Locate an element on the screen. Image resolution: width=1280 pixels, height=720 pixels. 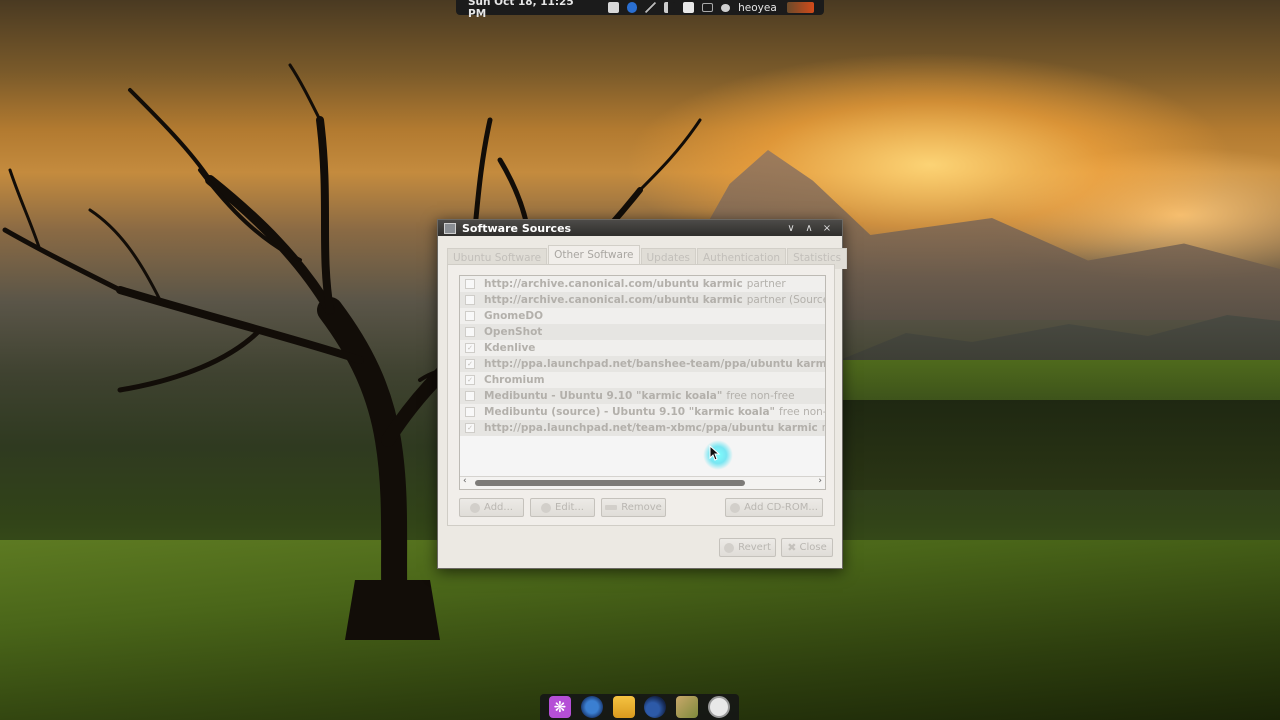
chat-icon is located at coordinates (726, 7).